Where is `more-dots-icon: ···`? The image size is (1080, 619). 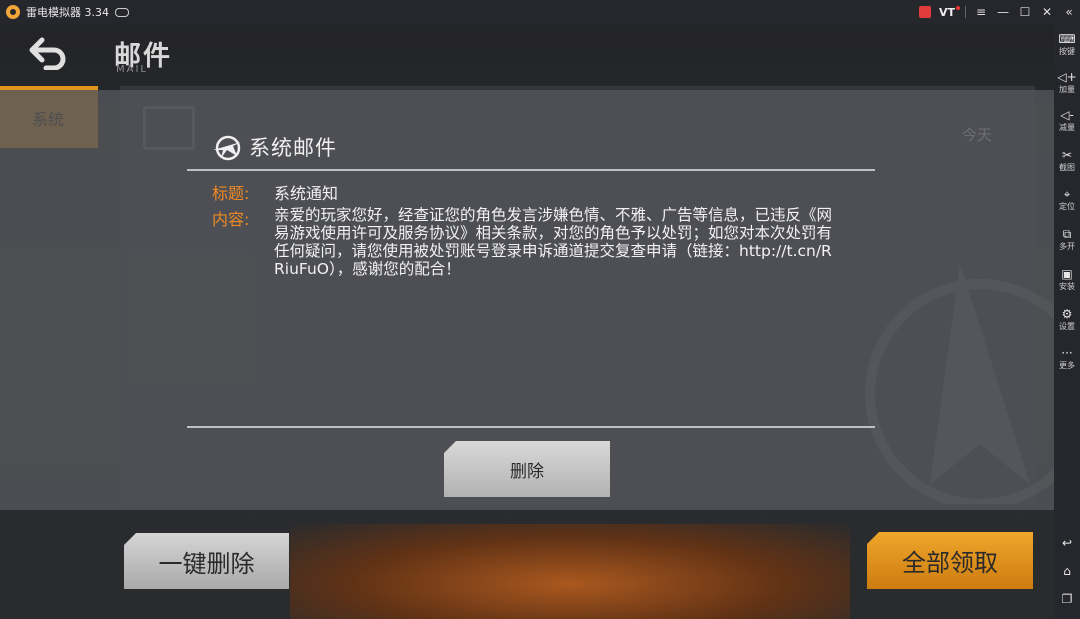 more-dots-icon: ··· is located at coordinates (1067, 353).